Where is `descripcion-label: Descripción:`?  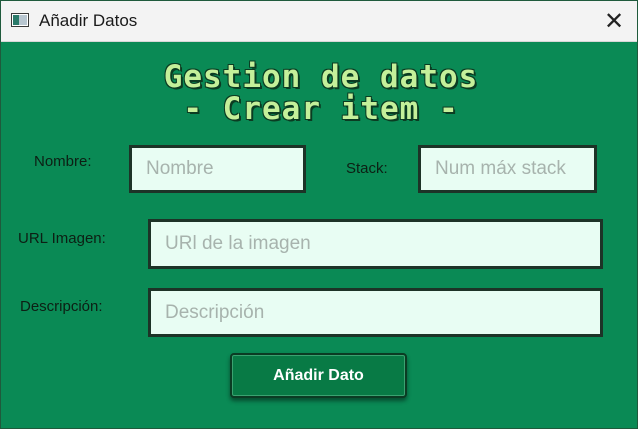
descripcion-label: Descripción: is located at coordinates (61, 306).